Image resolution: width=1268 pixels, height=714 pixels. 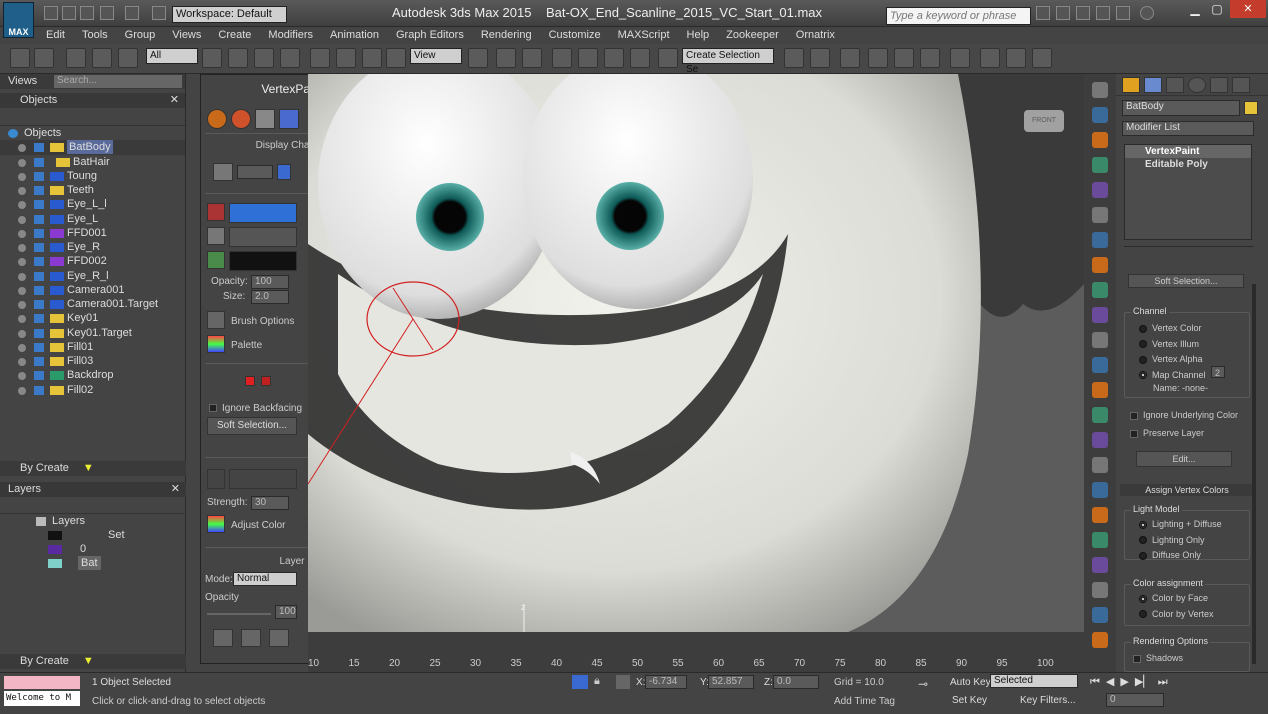 I want to click on channel-radio-vertex-illum: Vertex Illum, so click(x=1172, y=345).